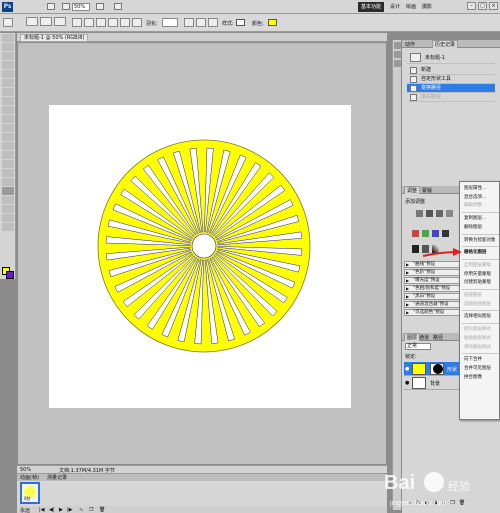  Describe the element at coordinates (439, 213) in the screenshot. I see `curves-icon` at that location.